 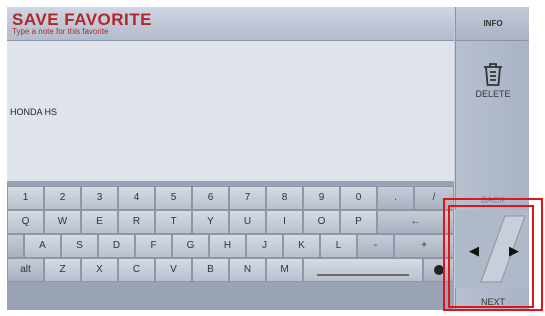 I want to click on key-p: P, so click(x=358, y=222).